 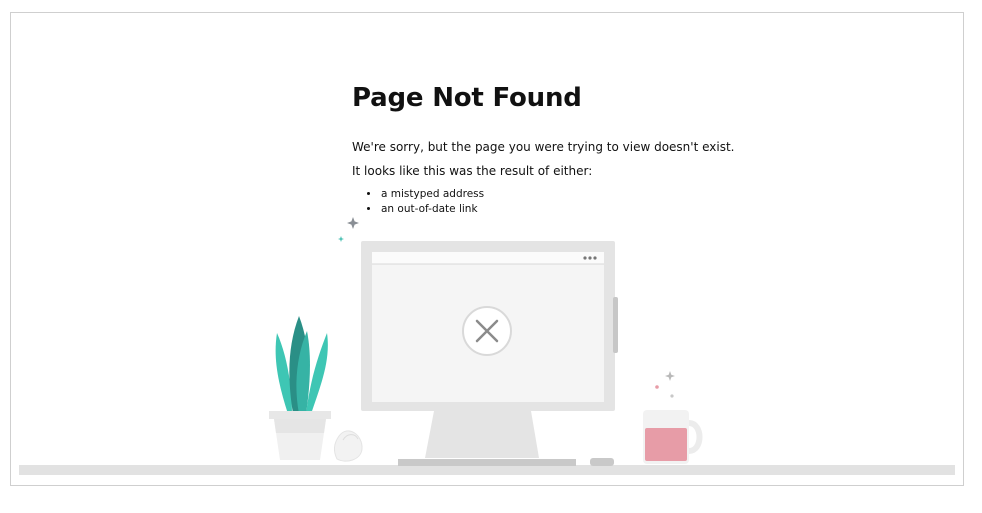 I want to click on desk-surface, so click(x=487, y=470).